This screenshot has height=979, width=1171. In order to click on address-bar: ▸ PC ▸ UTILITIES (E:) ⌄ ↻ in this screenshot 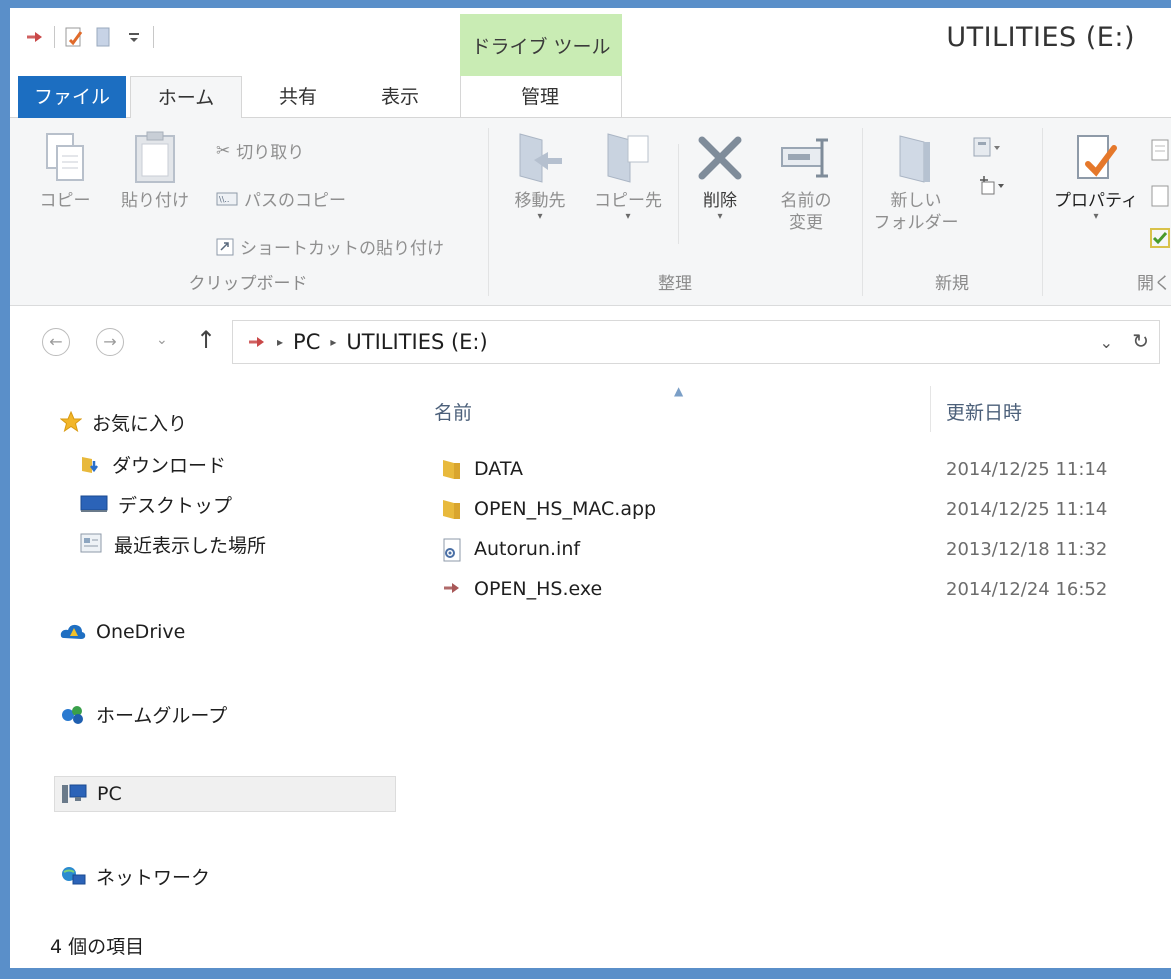, I will do `click(696, 342)`.